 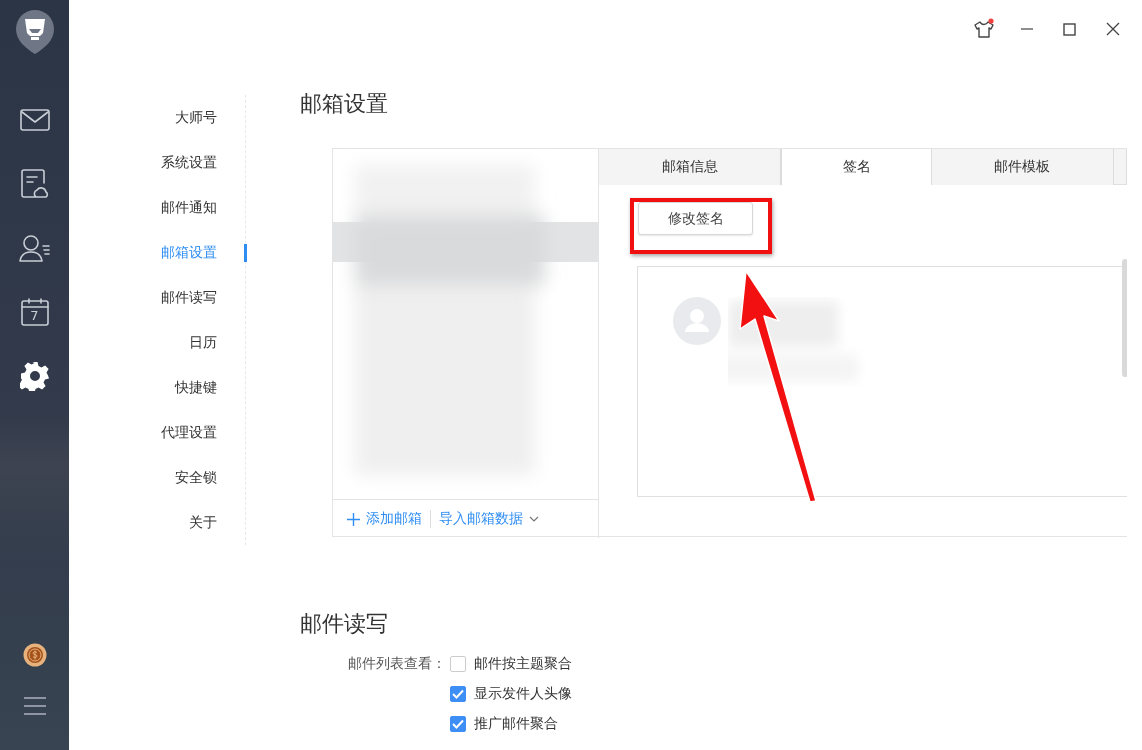 What do you see at coordinates (516, 724) in the screenshot?
I see `option-label: 推广邮件聚合` at bounding box center [516, 724].